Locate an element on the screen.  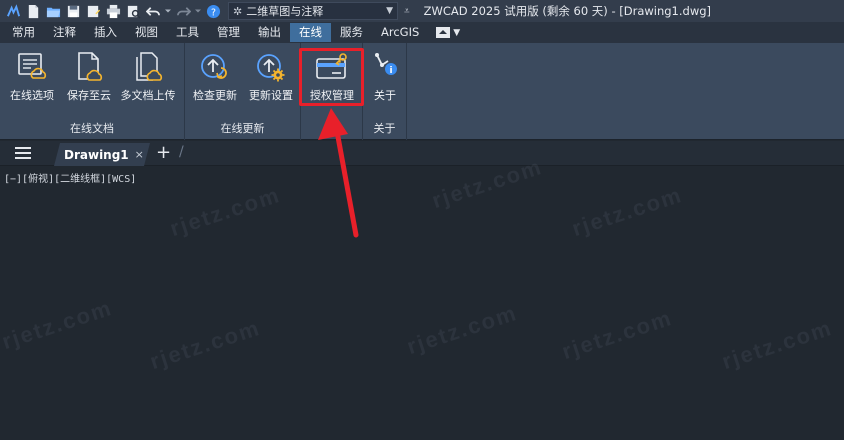
panel-label-online-docs: 在线文档 is located at coordinates (92, 128).